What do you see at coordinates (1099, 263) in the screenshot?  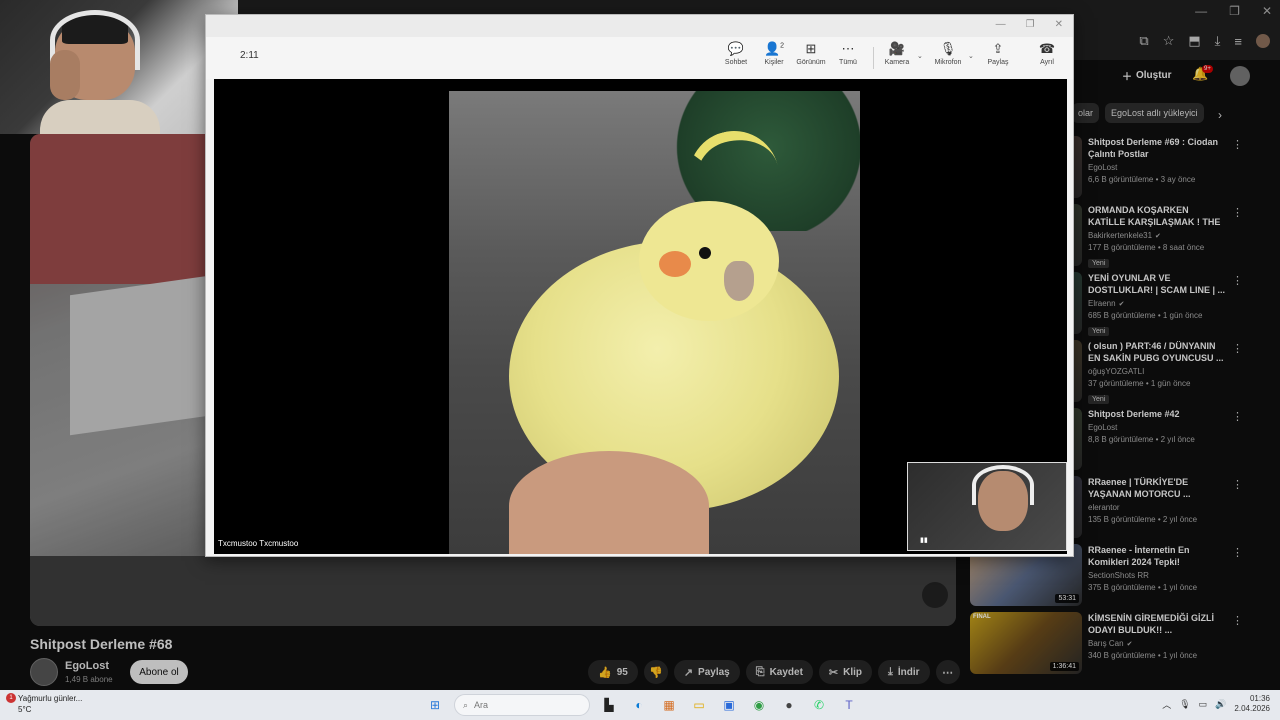 I see `new-badge: Yeni` at bounding box center [1099, 263].